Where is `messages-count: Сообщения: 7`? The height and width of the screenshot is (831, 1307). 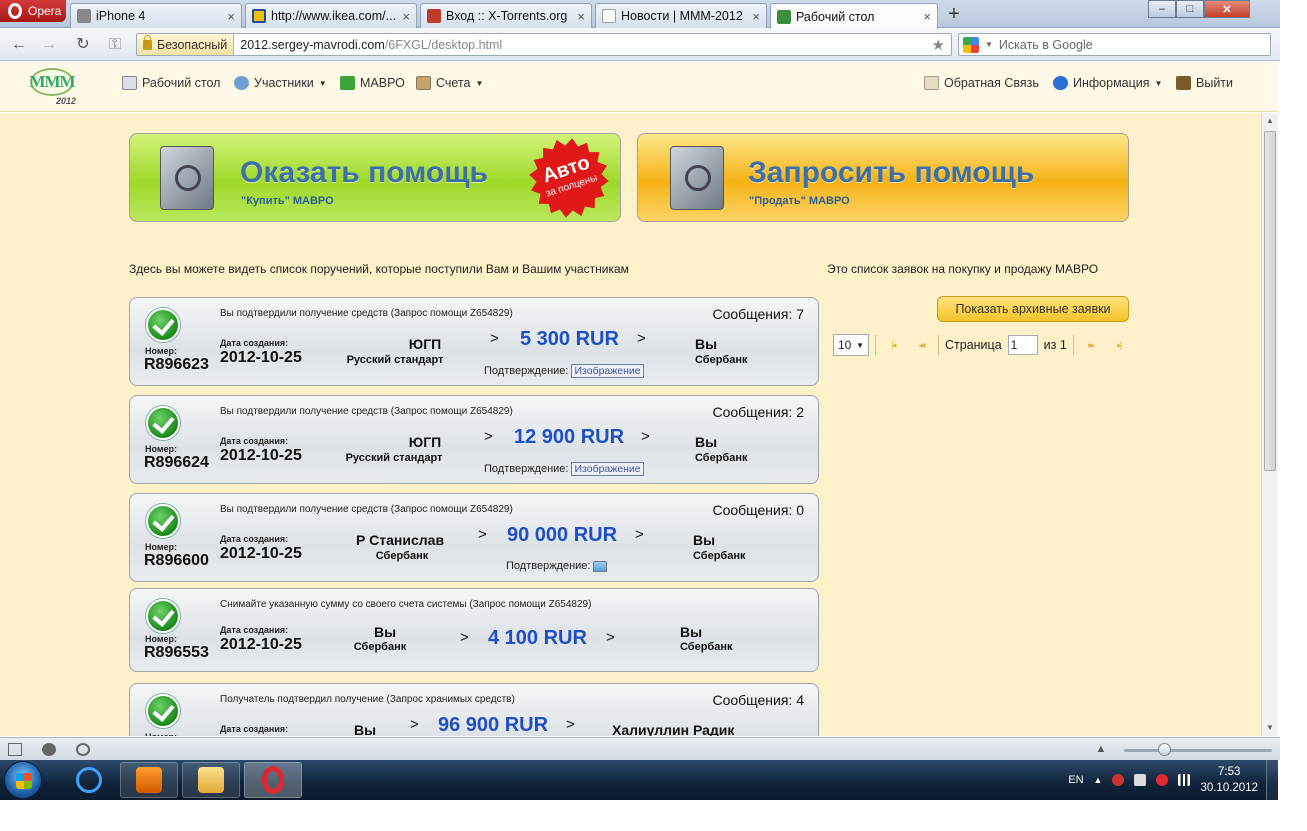
messages-count: Сообщения: 7 is located at coordinates (758, 314).